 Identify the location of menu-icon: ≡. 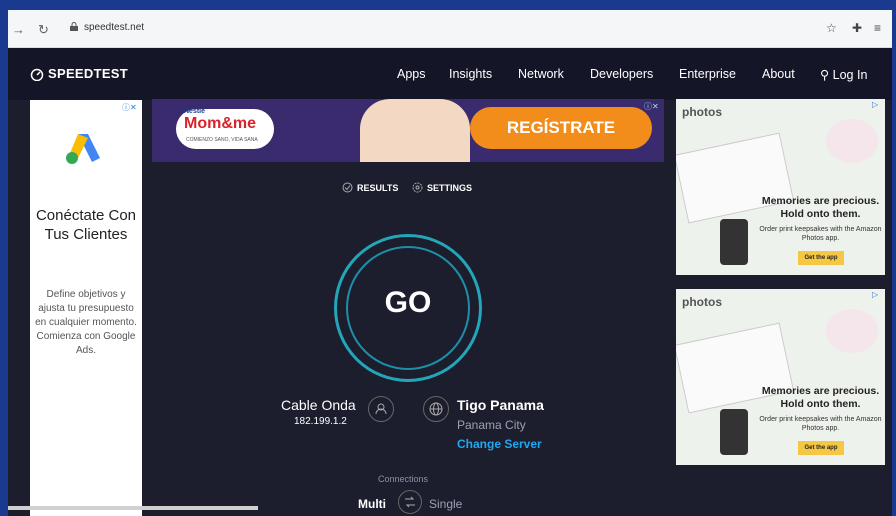
(877, 28).